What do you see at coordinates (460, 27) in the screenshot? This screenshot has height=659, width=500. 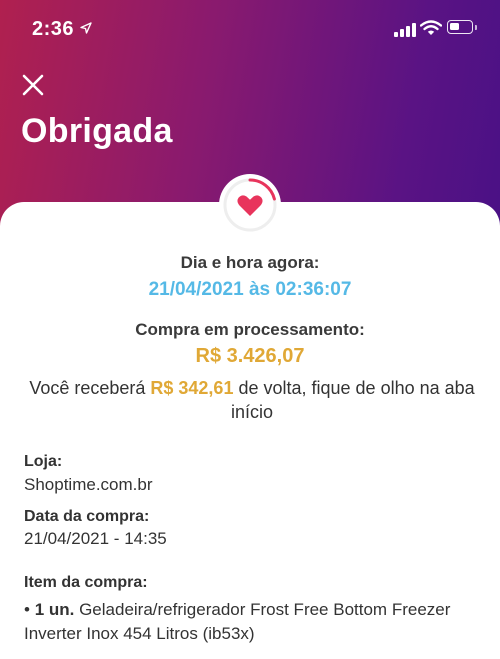 I see `battery-icon` at bounding box center [460, 27].